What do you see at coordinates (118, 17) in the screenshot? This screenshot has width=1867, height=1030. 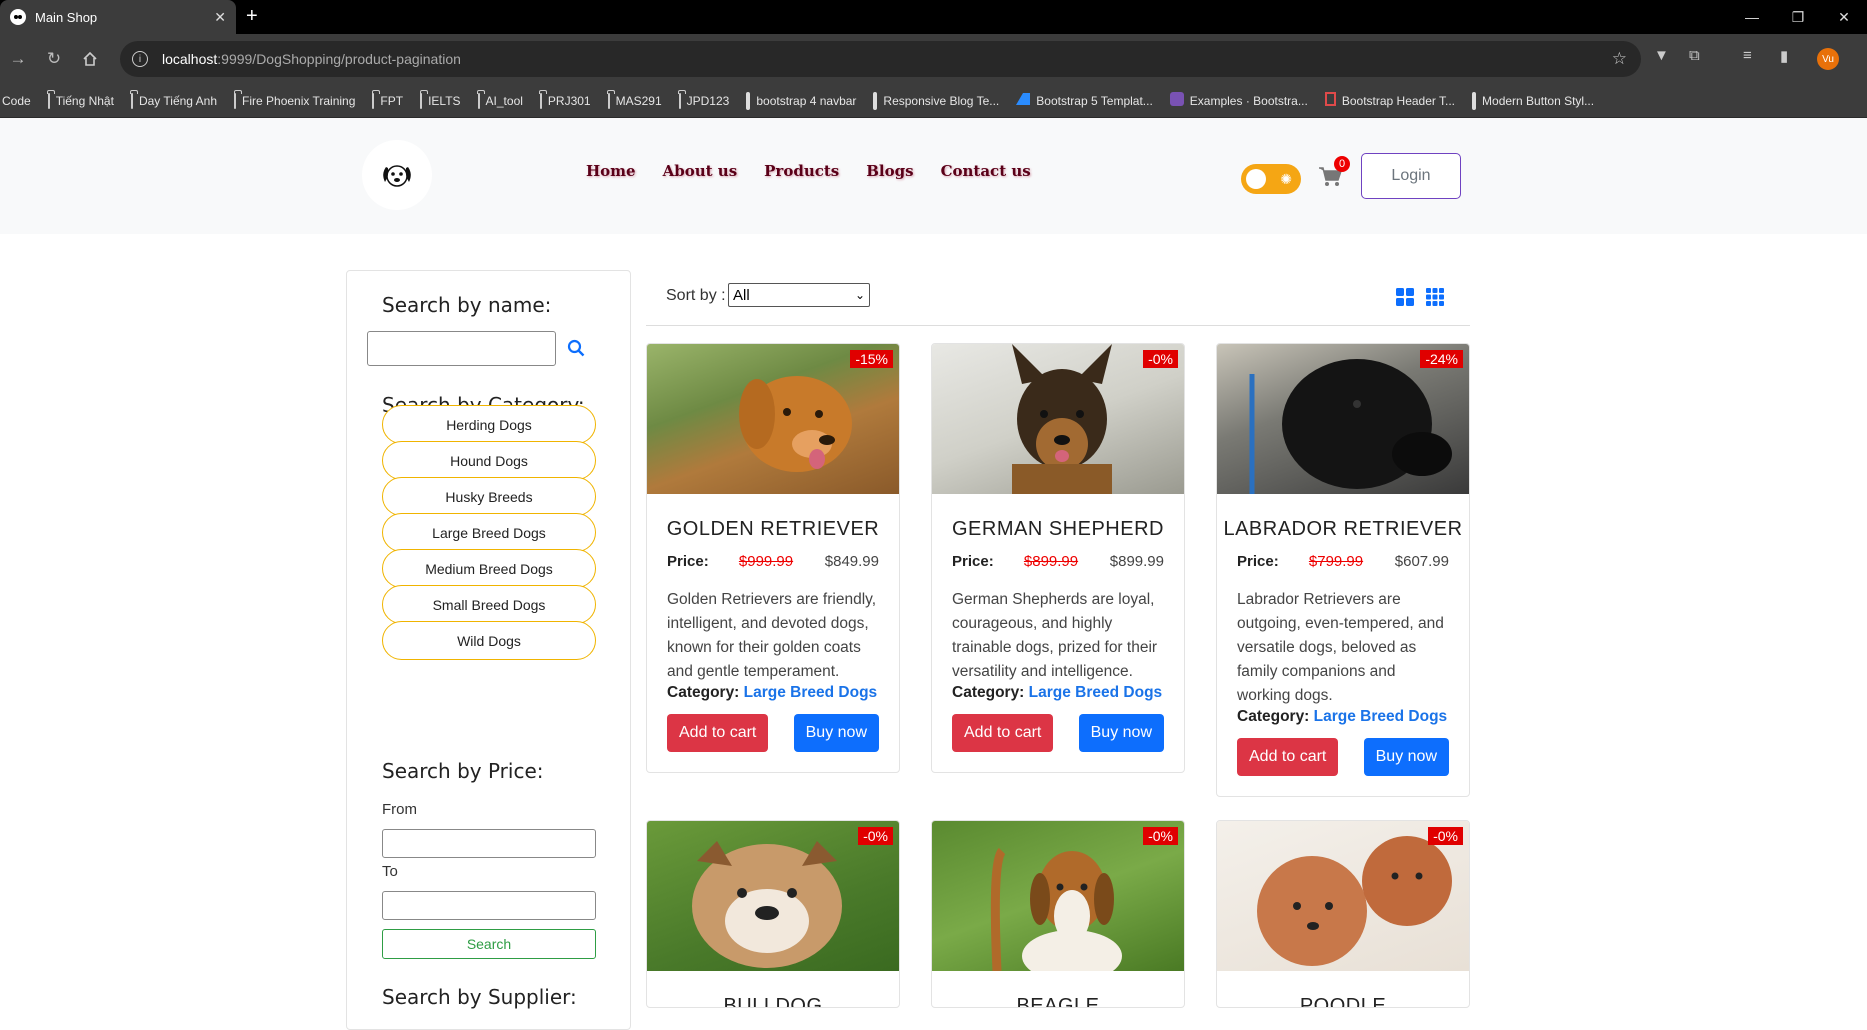 I see `browser-tab: Main Shop ✕` at bounding box center [118, 17].